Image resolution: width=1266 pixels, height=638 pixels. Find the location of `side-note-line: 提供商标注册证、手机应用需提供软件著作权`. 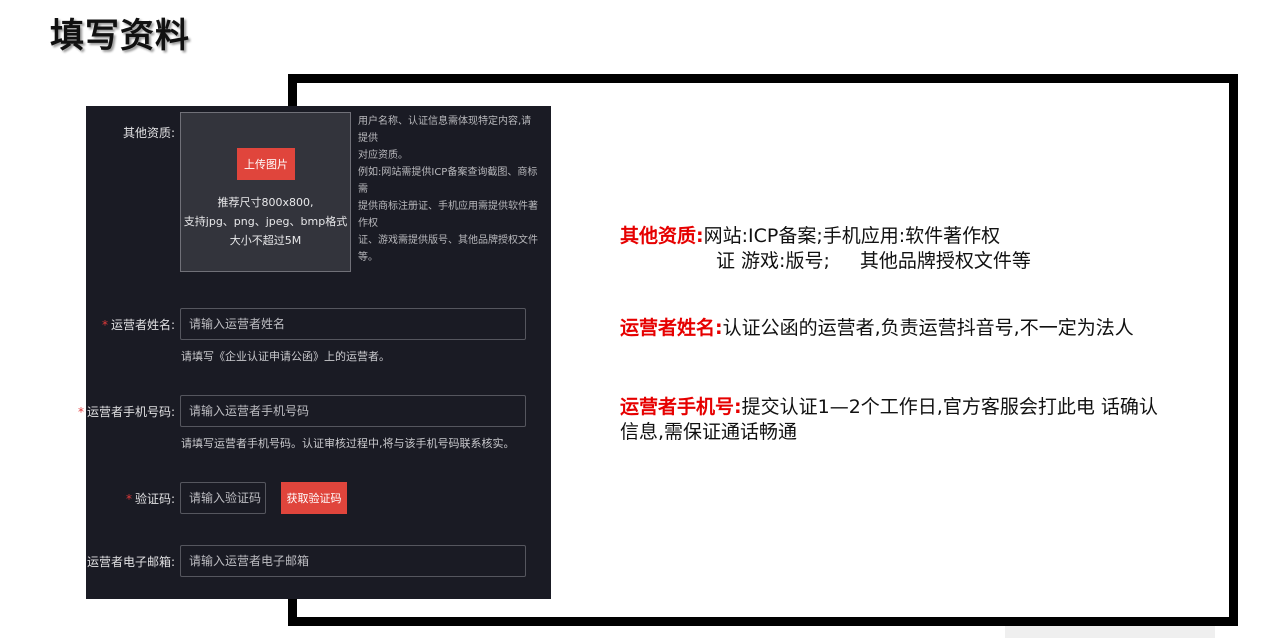

side-note-line: 提供商标注册证、手机应用需提供软件著作权 is located at coordinates (448, 215).